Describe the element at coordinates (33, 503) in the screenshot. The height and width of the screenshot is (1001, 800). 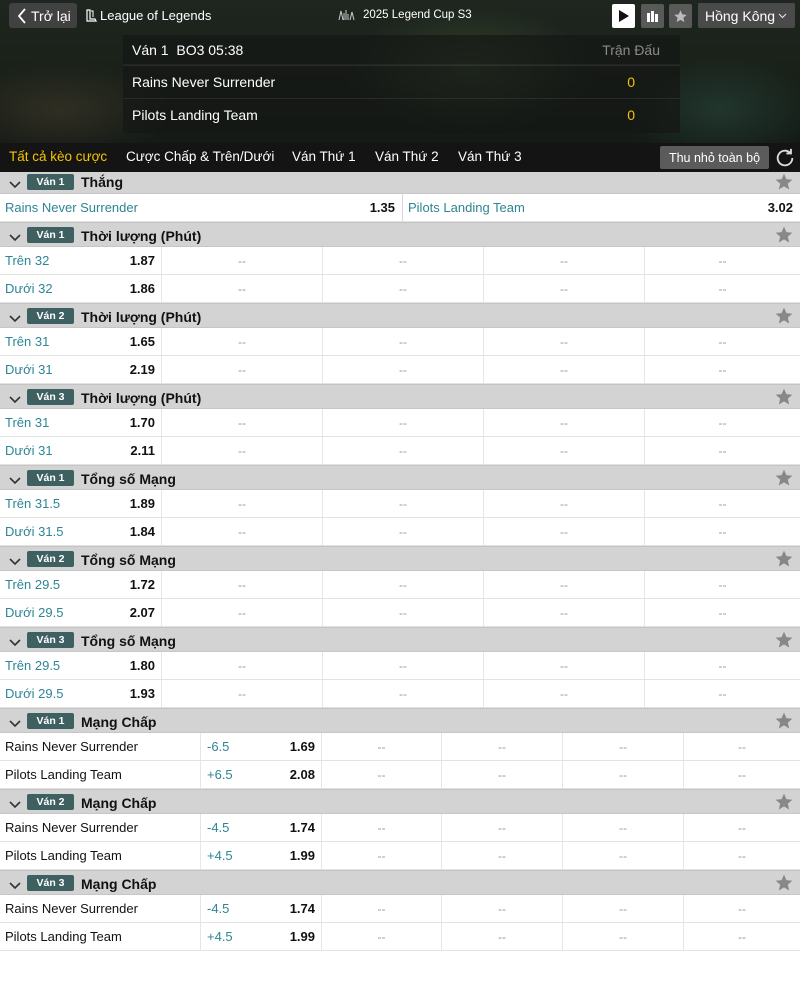
I see `line-label: Trên 31.5` at that location.